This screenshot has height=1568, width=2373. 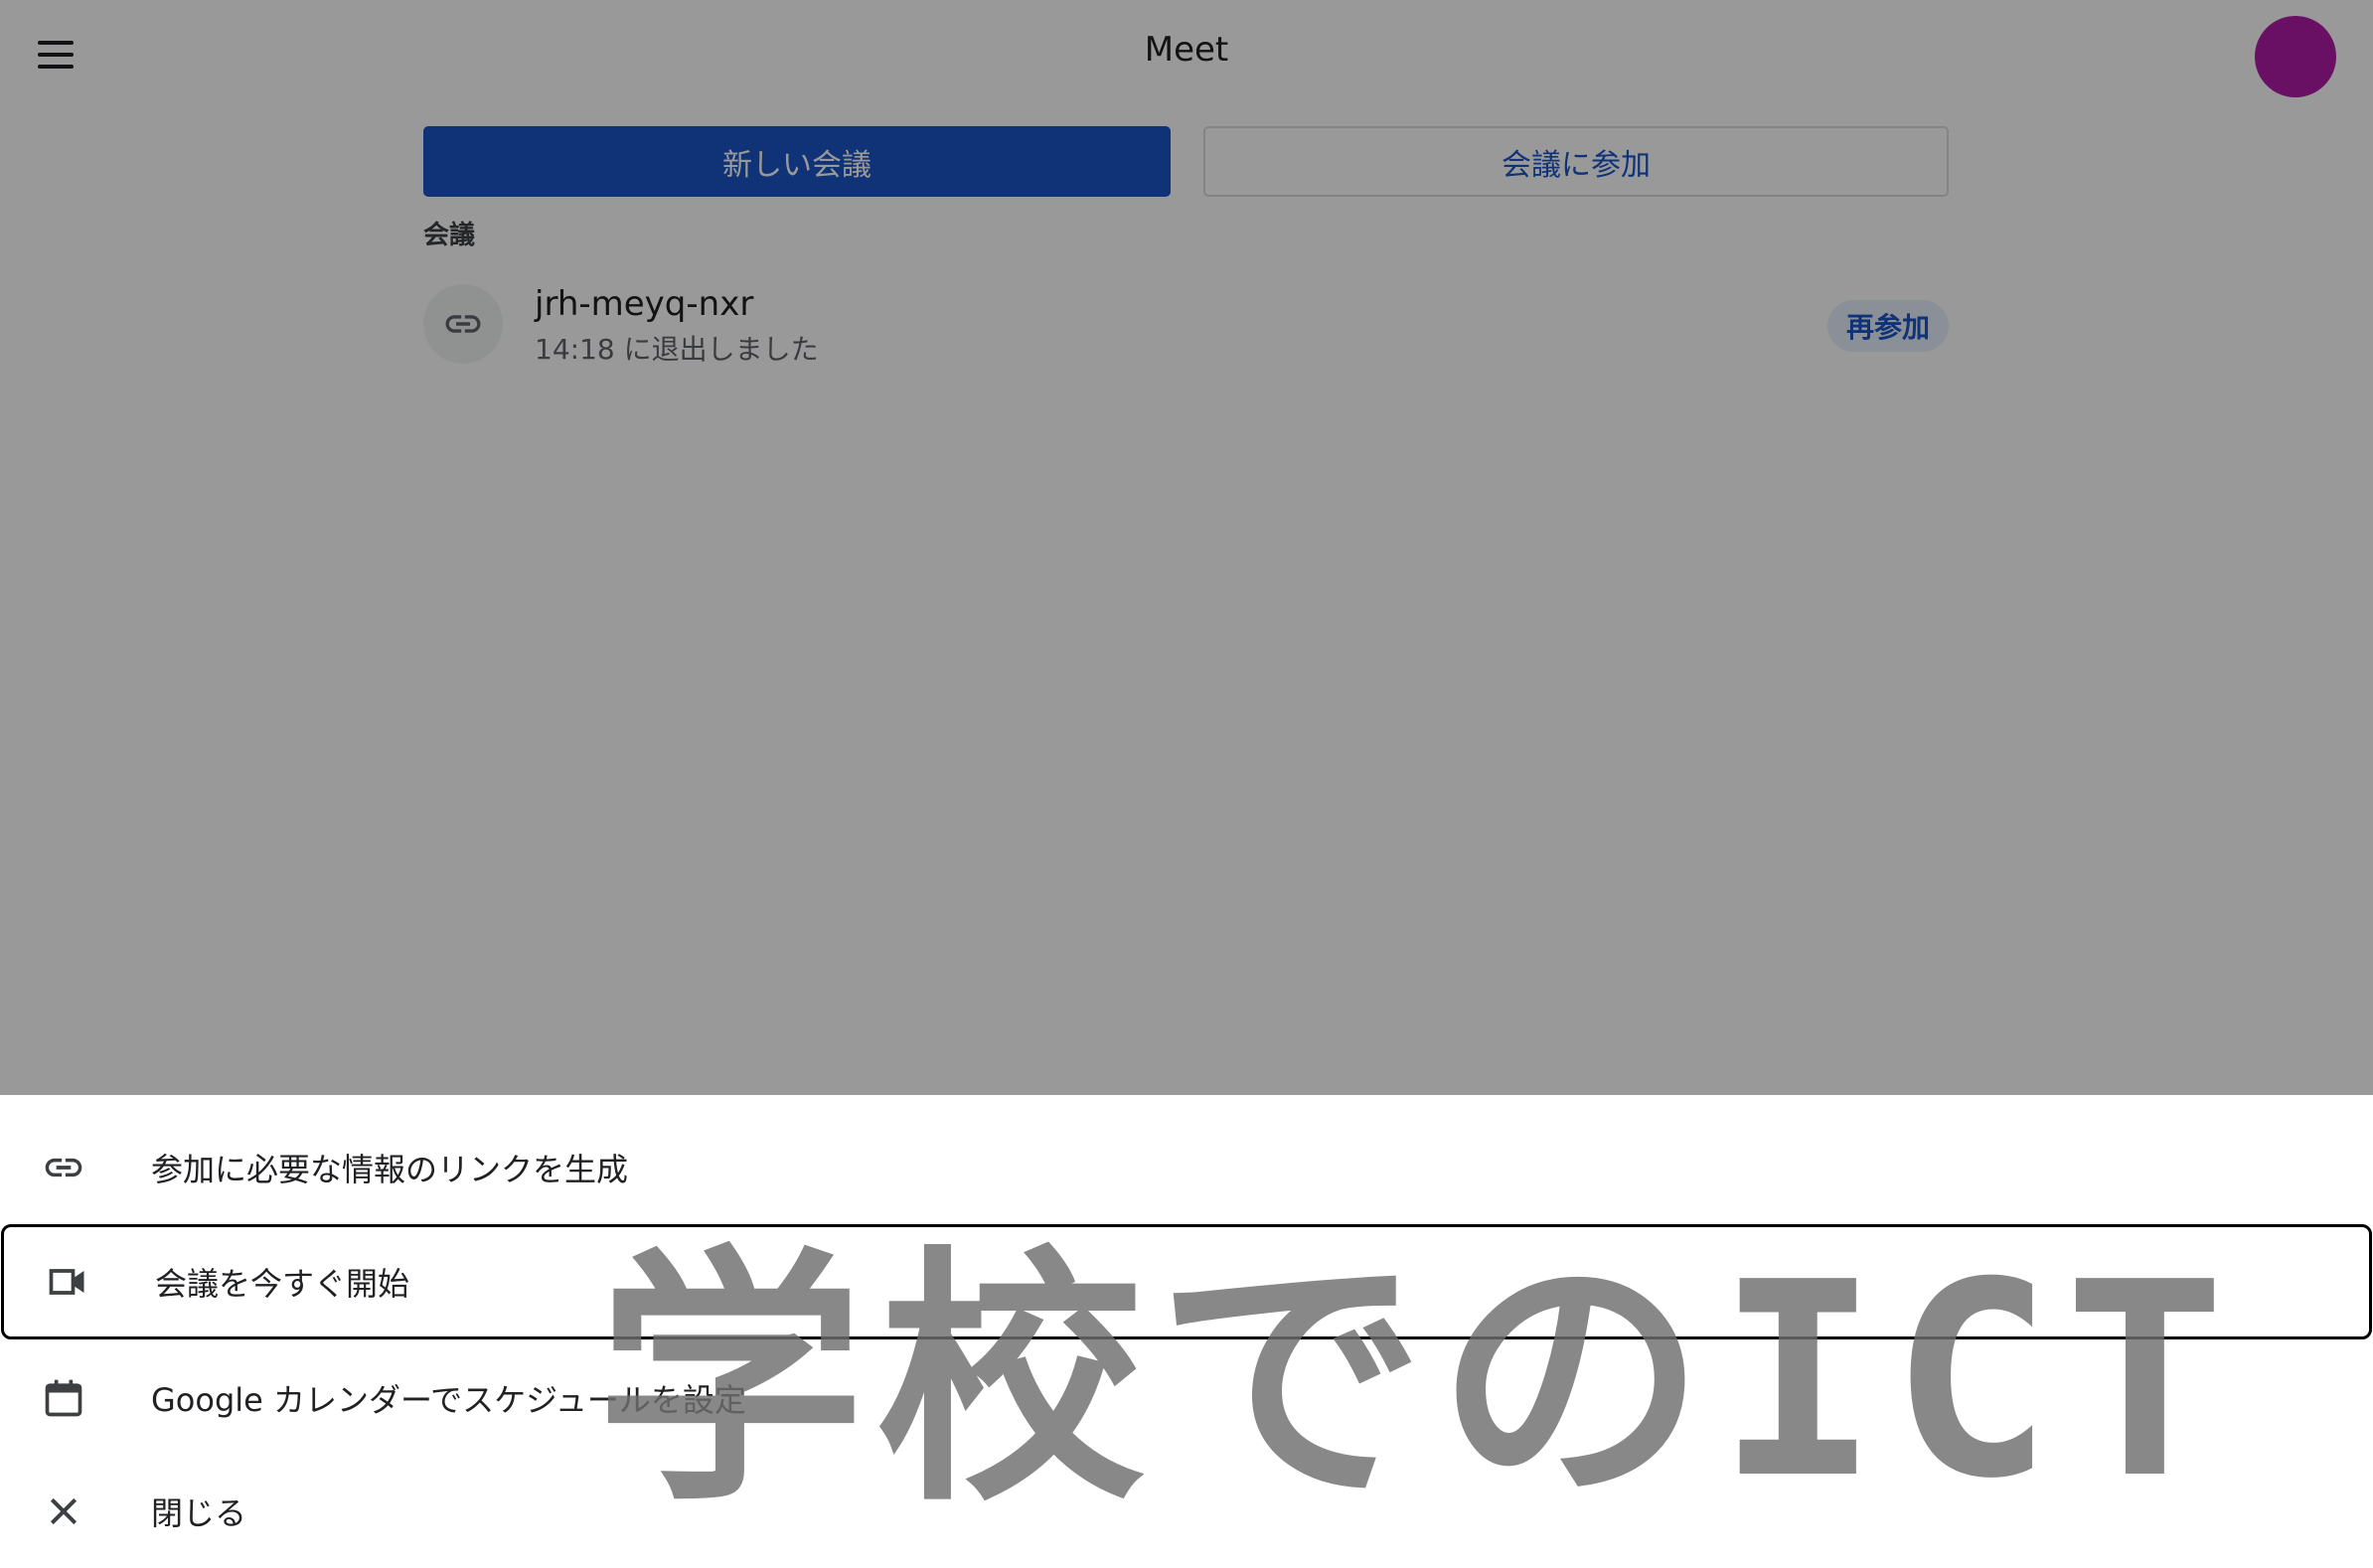 What do you see at coordinates (67, 1282) in the screenshot?
I see `video-camera-icon` at bounding box center [67, 1282].